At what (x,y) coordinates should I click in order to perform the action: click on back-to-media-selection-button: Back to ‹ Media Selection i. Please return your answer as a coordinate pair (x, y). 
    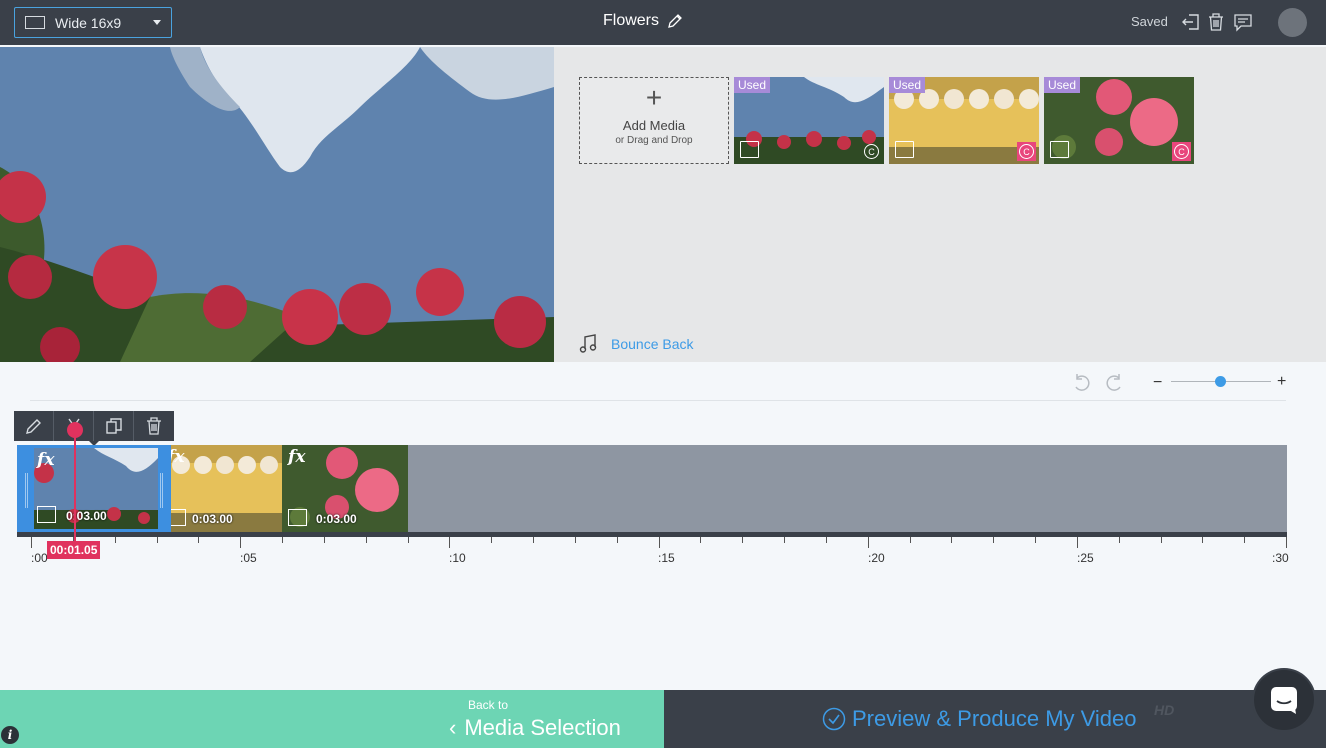
    Looking at the image, I should click on (332, 719).